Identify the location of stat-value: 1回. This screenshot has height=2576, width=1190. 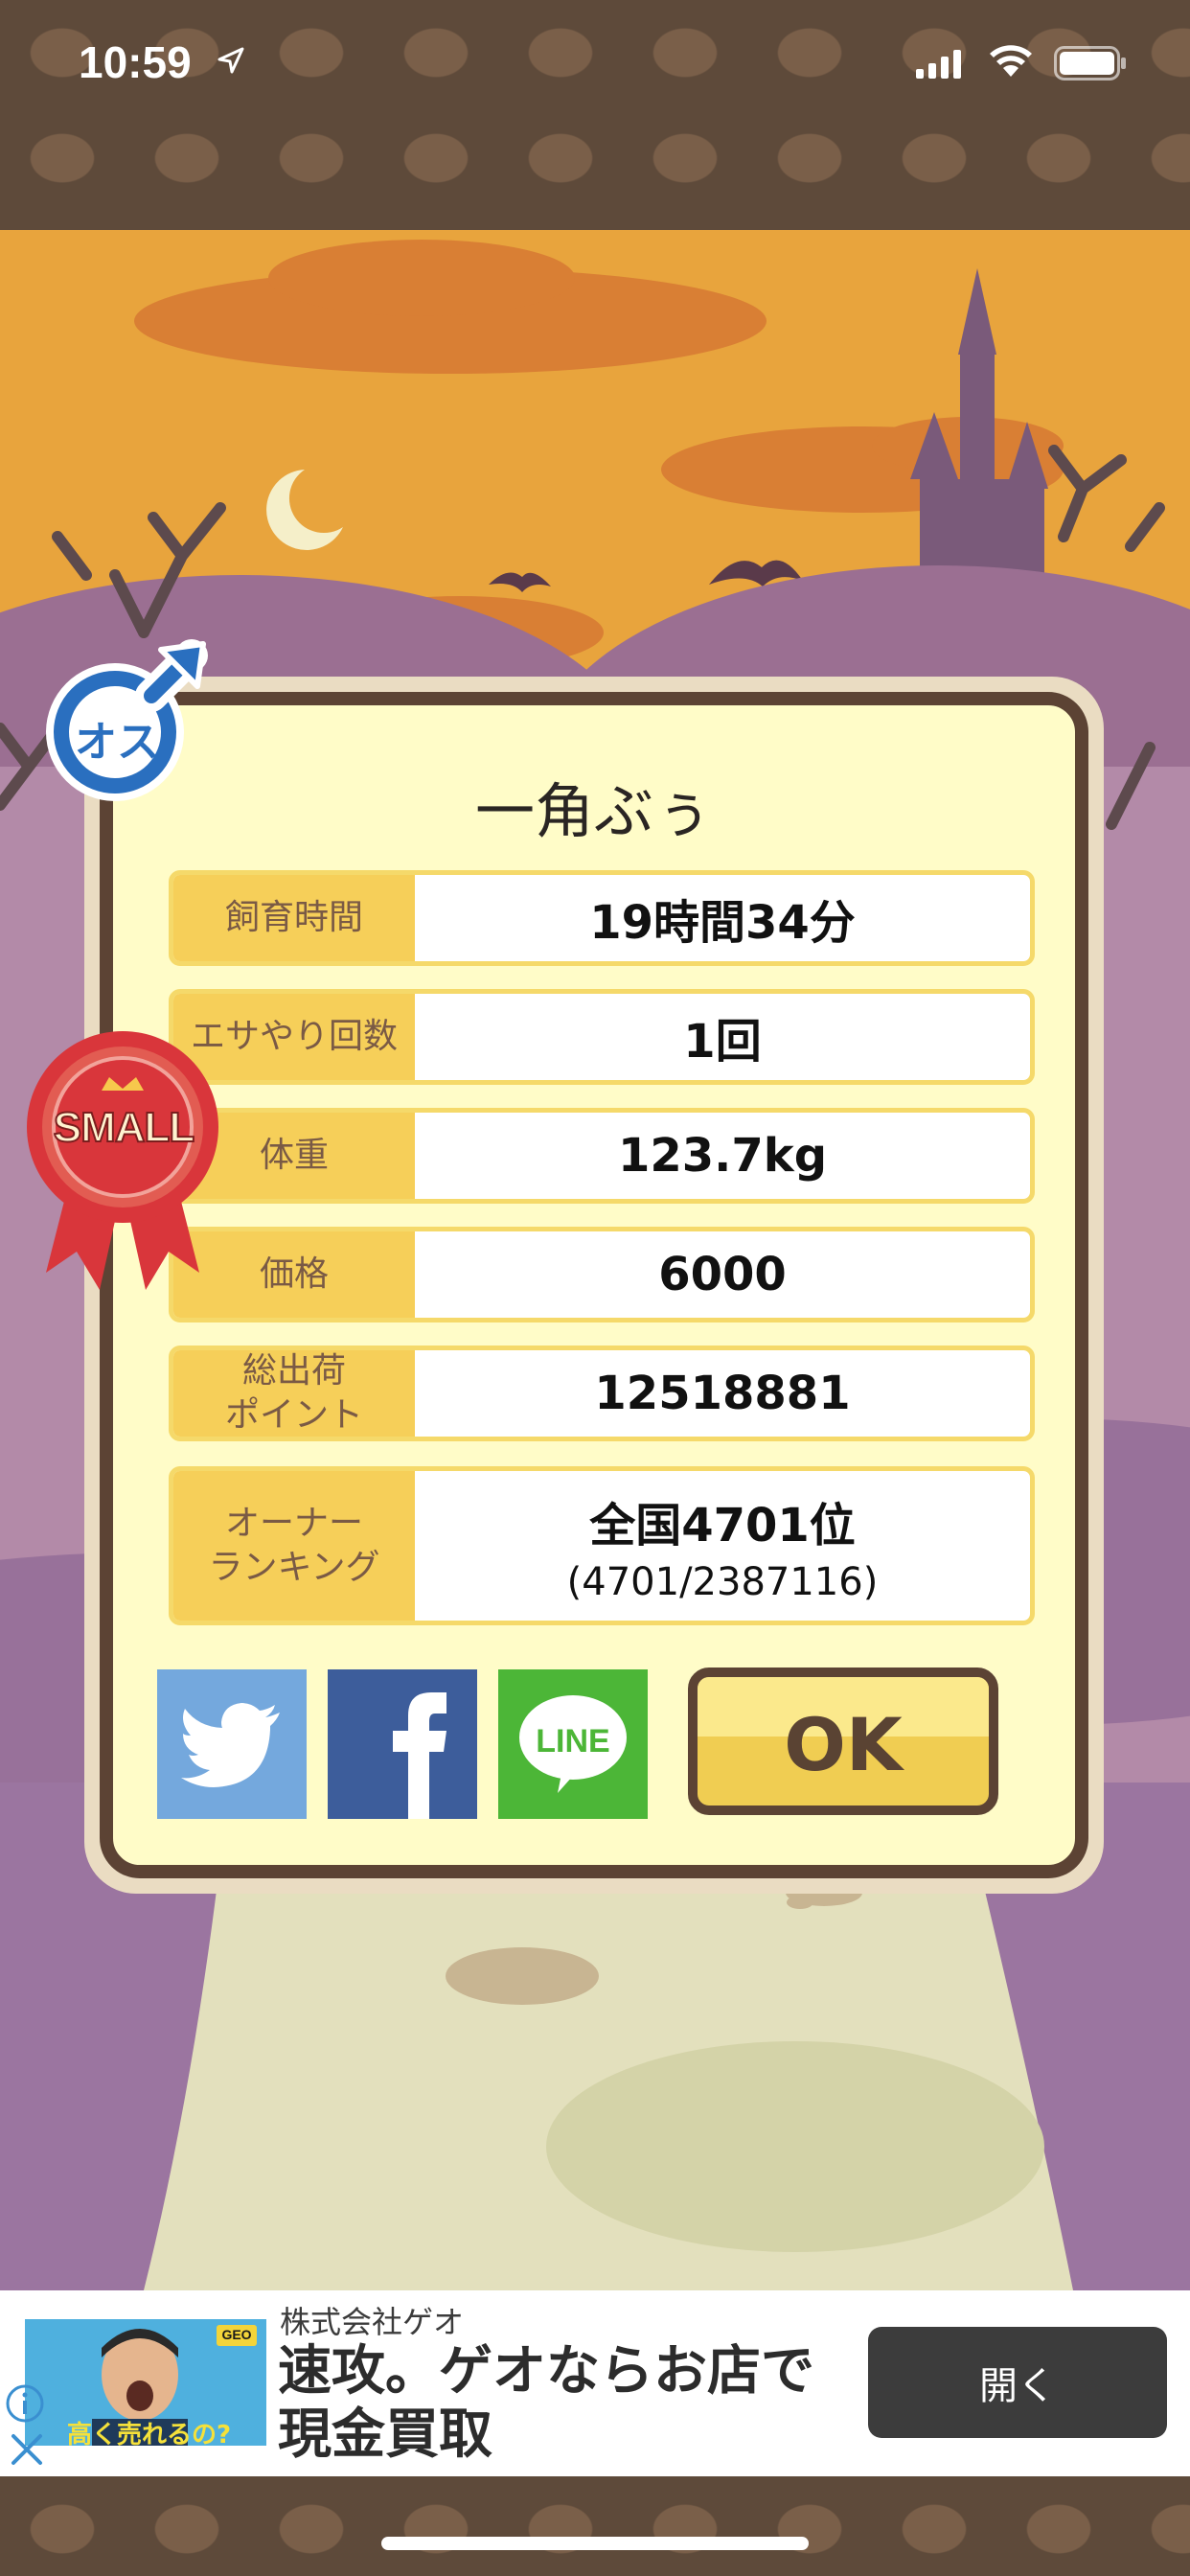
(723, 1037).